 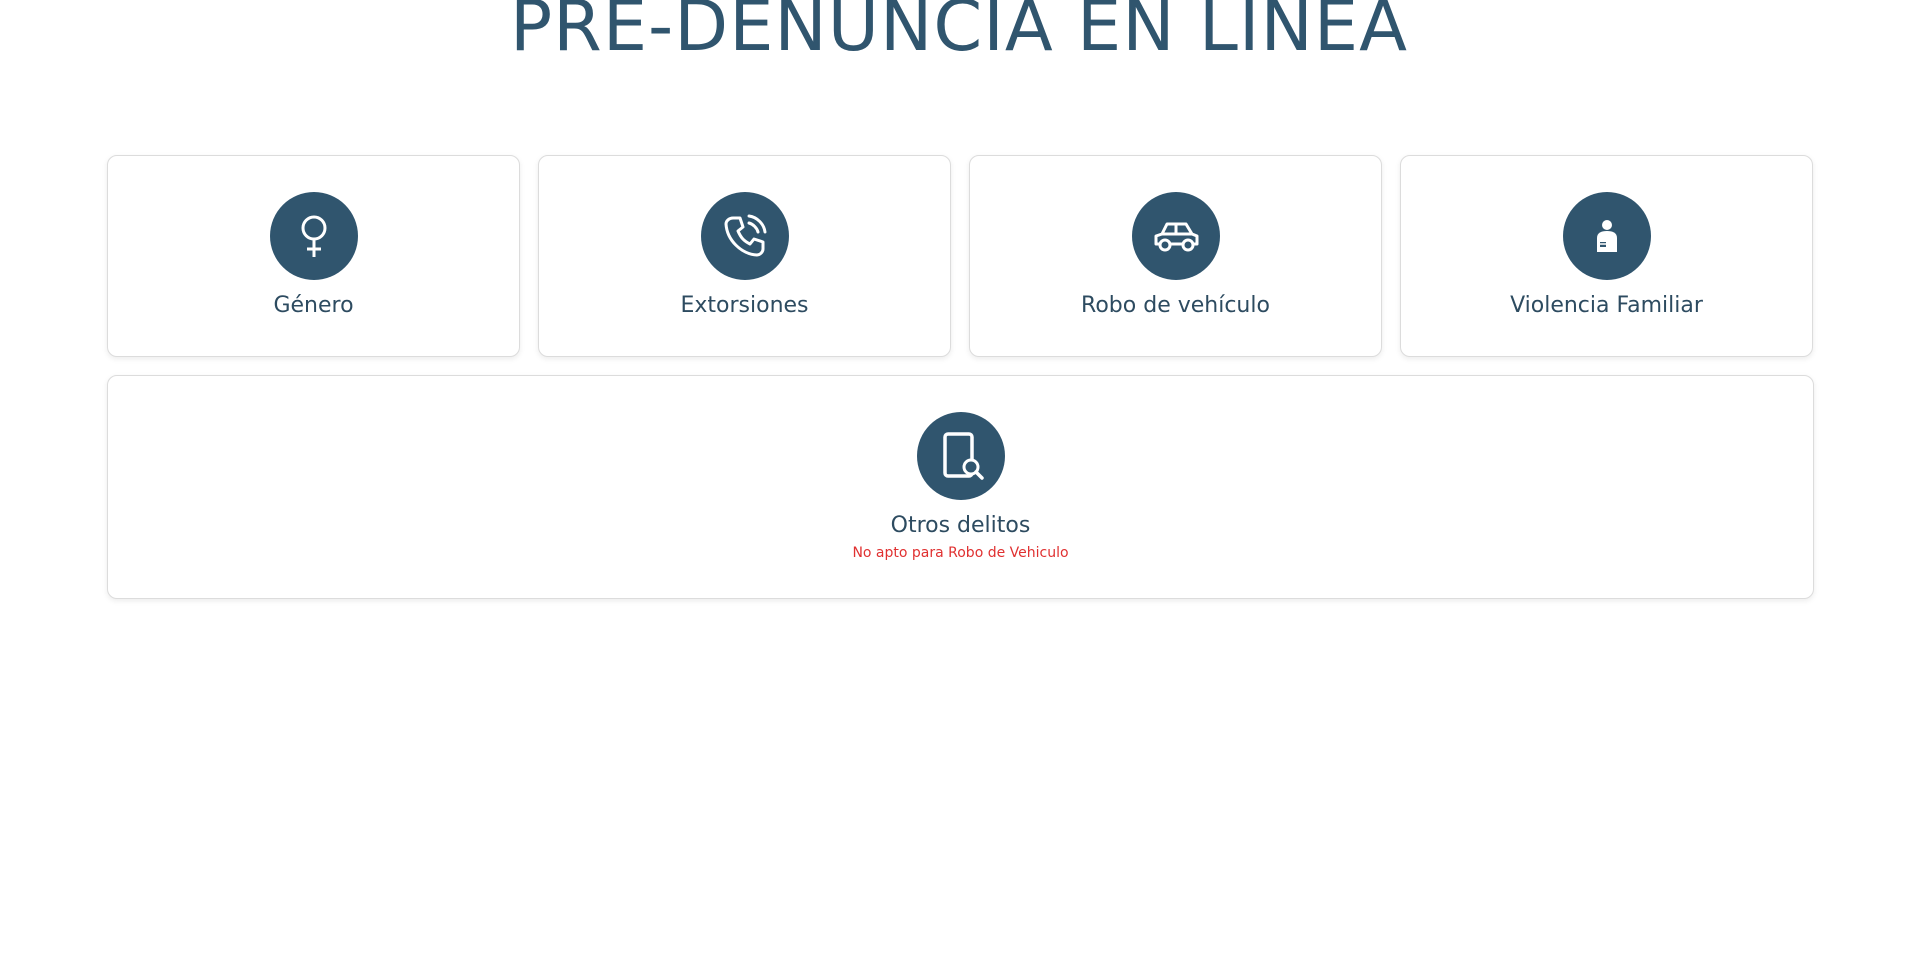 I want to click on card-note: No apto para Robo de Vehiculo, so click(x=960, y=553).